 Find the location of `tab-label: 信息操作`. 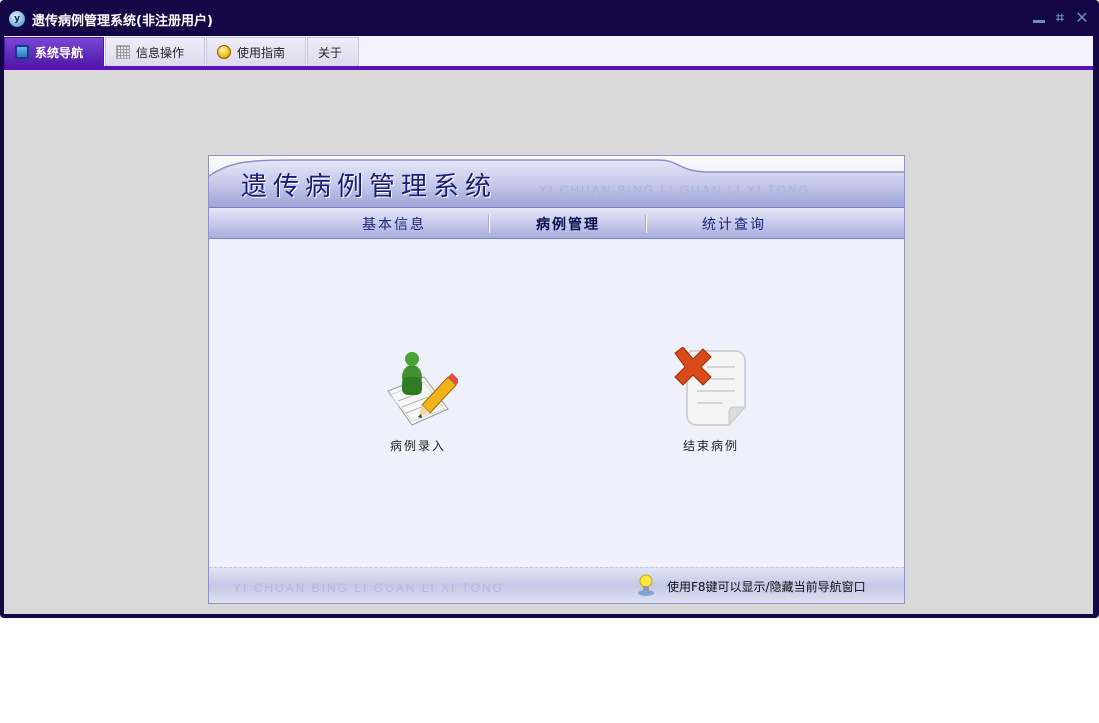

tab-label: 信息操作 is located at coordinates (160, 52).